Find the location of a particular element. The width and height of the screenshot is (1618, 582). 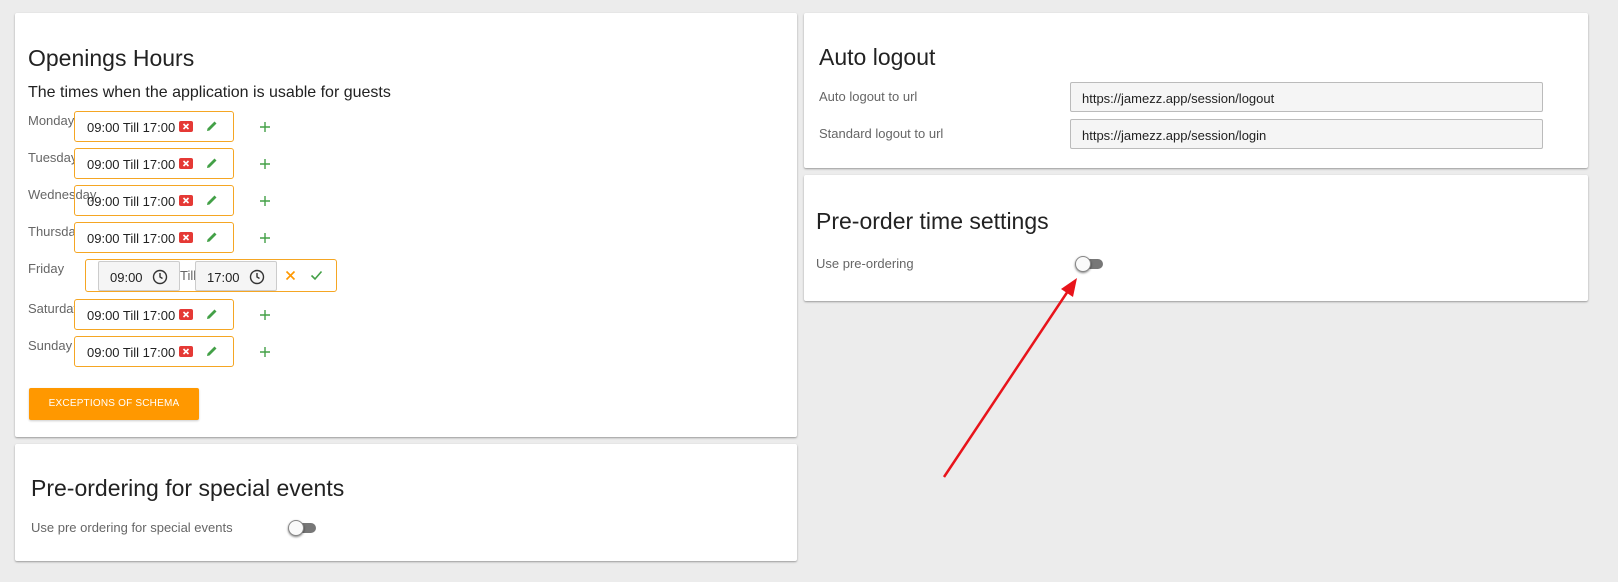

add-slot-monday-plus-icon is located at coordinates (265, 127).